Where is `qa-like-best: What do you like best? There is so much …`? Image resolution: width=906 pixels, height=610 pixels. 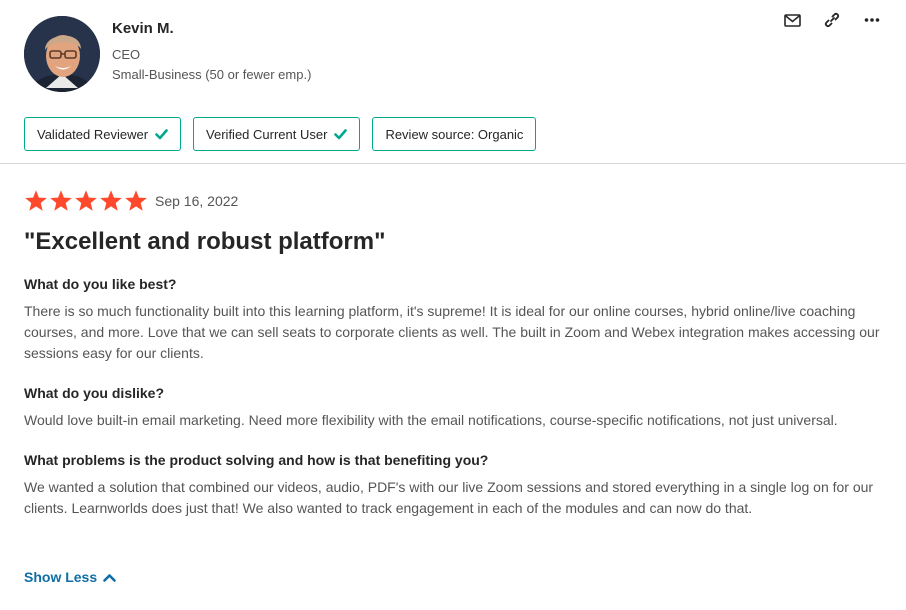
qa-like-best: What do you like best? There is so much … is located at coordinates (454, 319).